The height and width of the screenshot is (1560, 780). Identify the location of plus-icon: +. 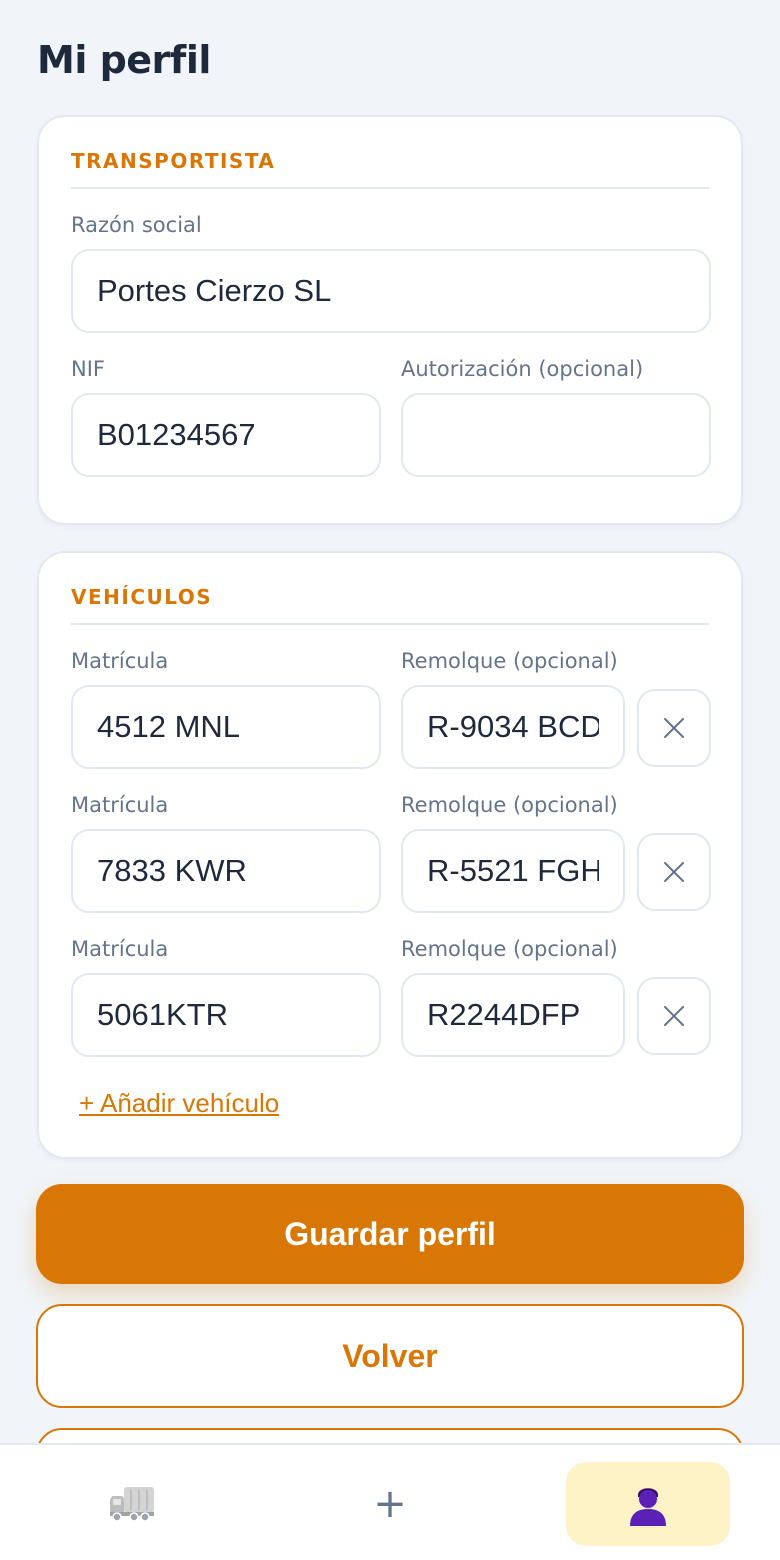
(390, 1504).